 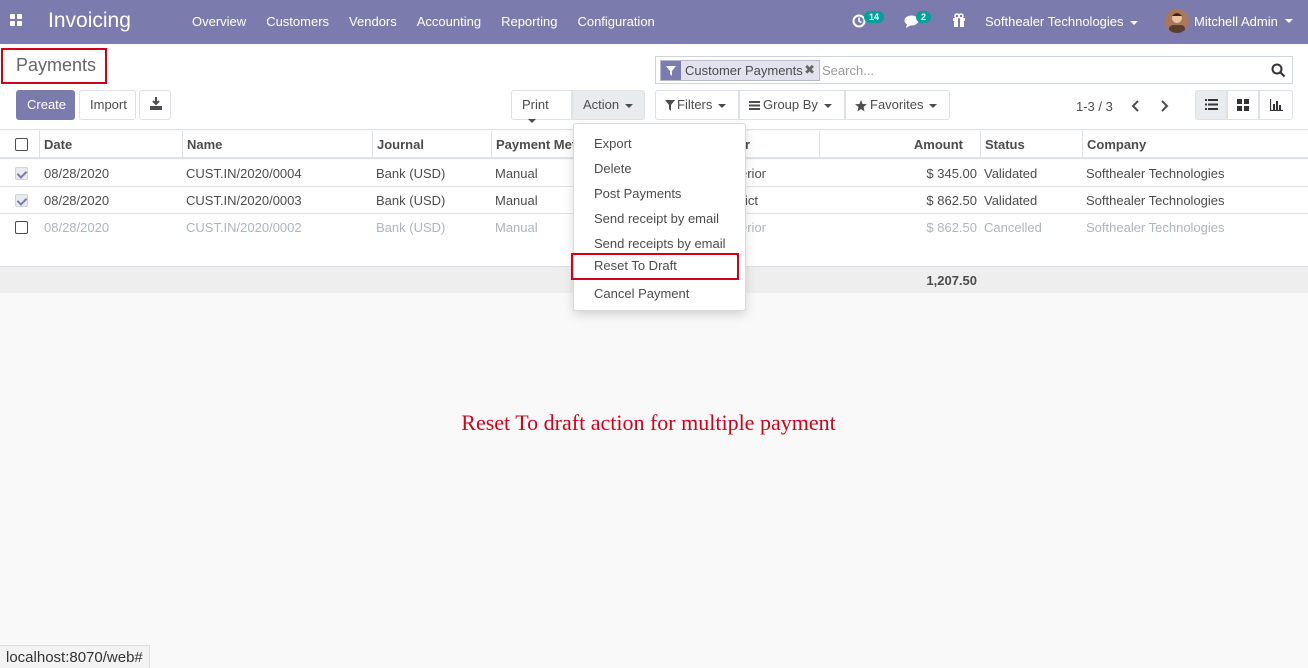 What do you see at coordinates (1177, 21) in the screenshot?
I see `avatar` at bounding box center [1177, 21].